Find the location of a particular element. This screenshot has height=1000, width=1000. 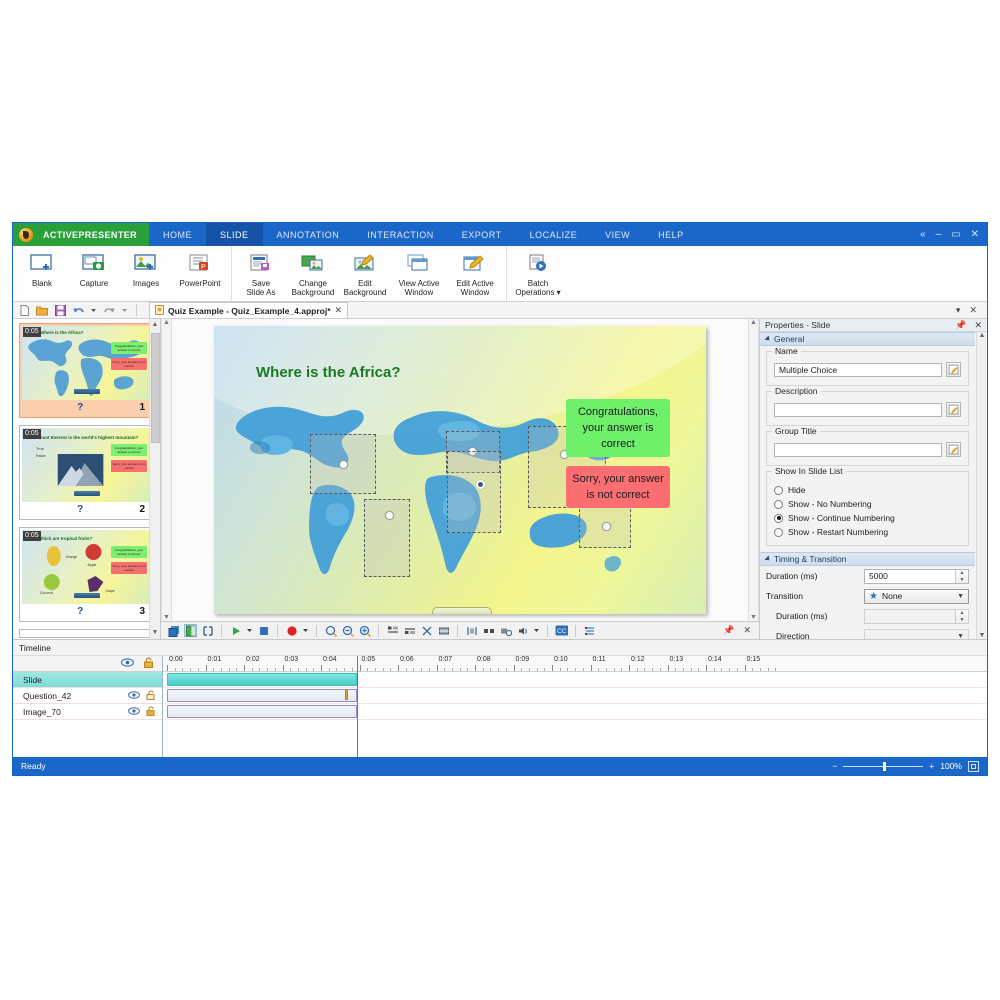

minimize-icon: – is located at coordinates (939, 234).